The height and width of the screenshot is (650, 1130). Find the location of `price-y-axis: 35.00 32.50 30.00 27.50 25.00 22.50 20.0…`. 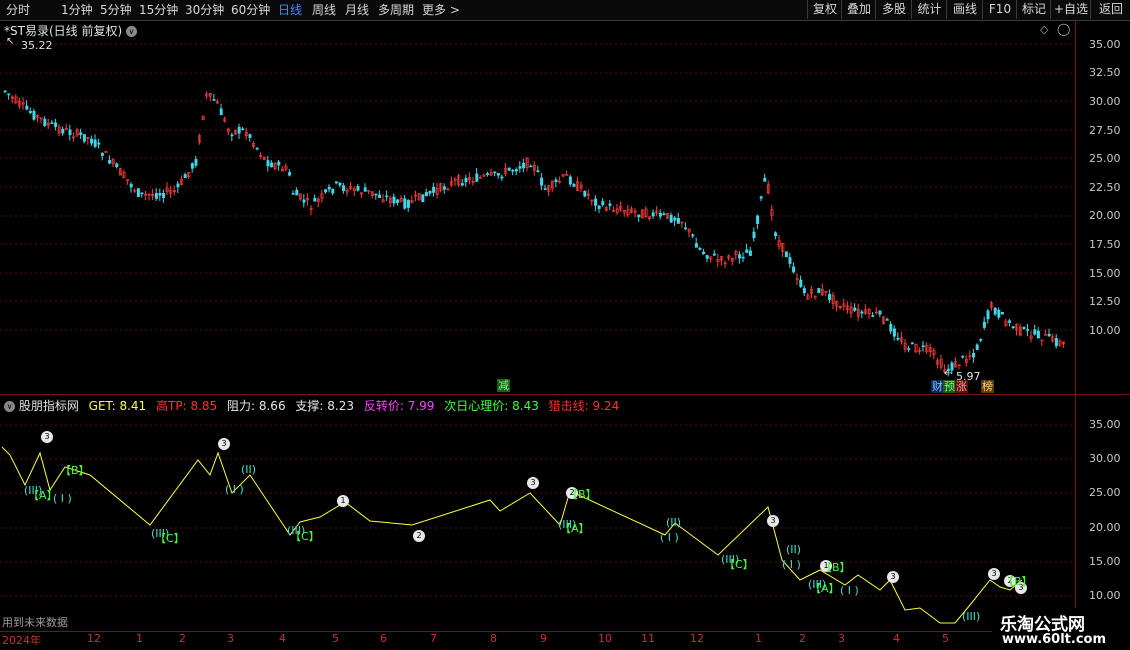

price-y-axis: 35.00 32.50 30.00 27.50 25.00 22.50 20.0… is located at coordinates (1103, 207).